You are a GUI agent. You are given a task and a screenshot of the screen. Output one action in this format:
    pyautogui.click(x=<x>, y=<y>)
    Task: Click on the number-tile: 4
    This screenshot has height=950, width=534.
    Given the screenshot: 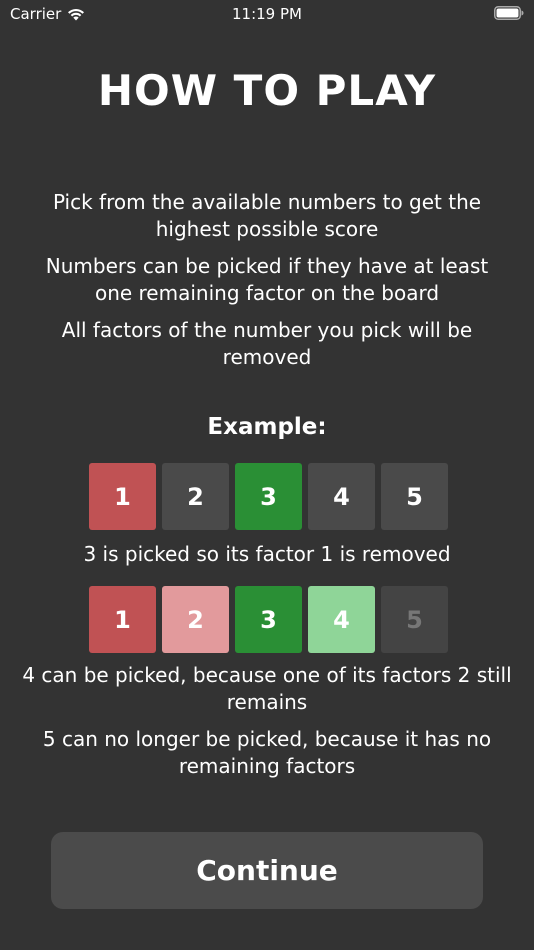 What is the action you would take?
    pyautogui.click(x=341, y=496)
    